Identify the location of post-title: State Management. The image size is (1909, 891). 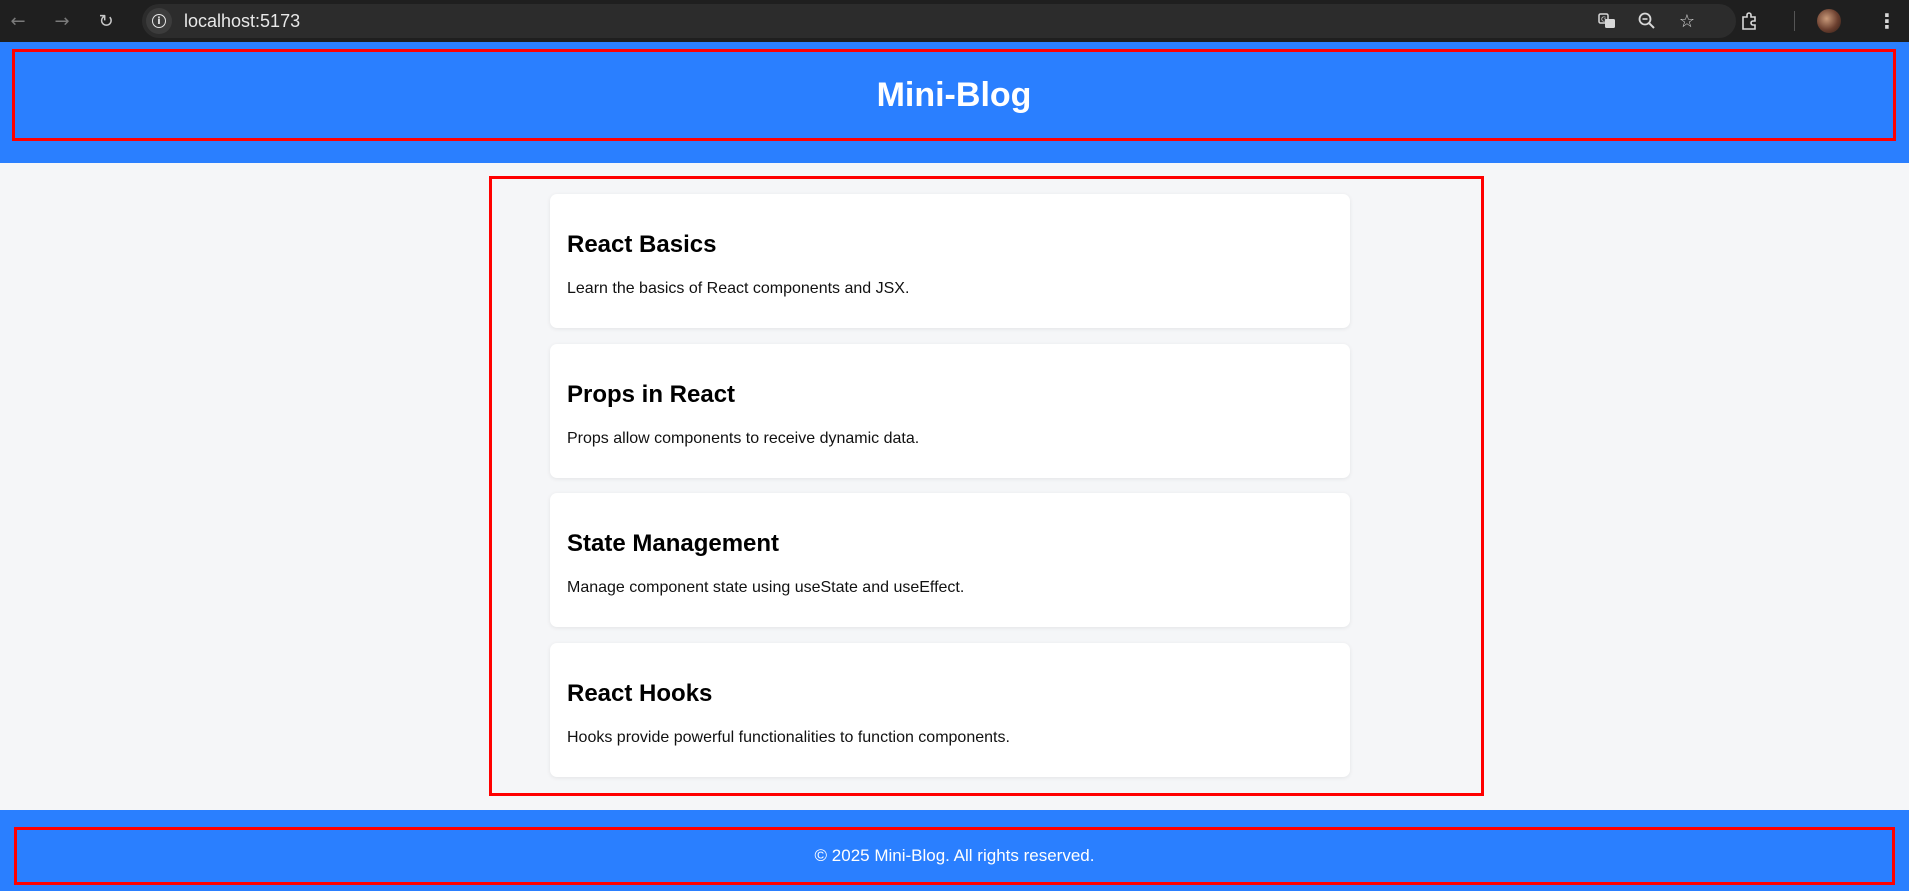
(673, 543).